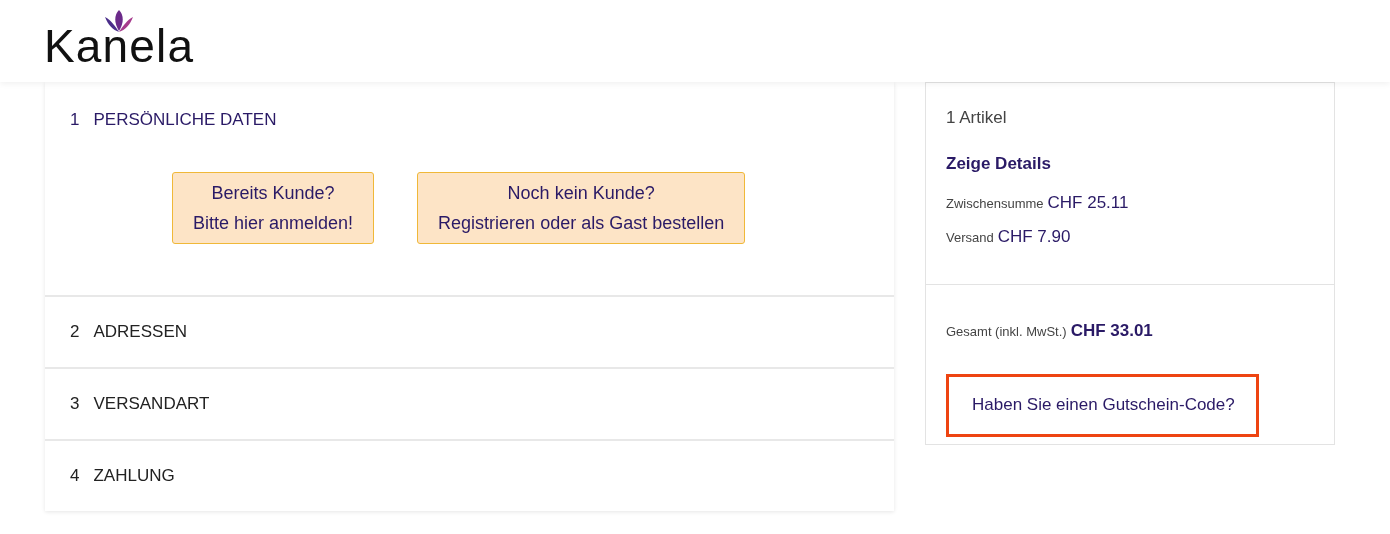 The image size is (1390, 534). Describe the element at coordinates (122, 476) in the screenshot. I see `step-heading: 4 ZAHLUNG` at that location.